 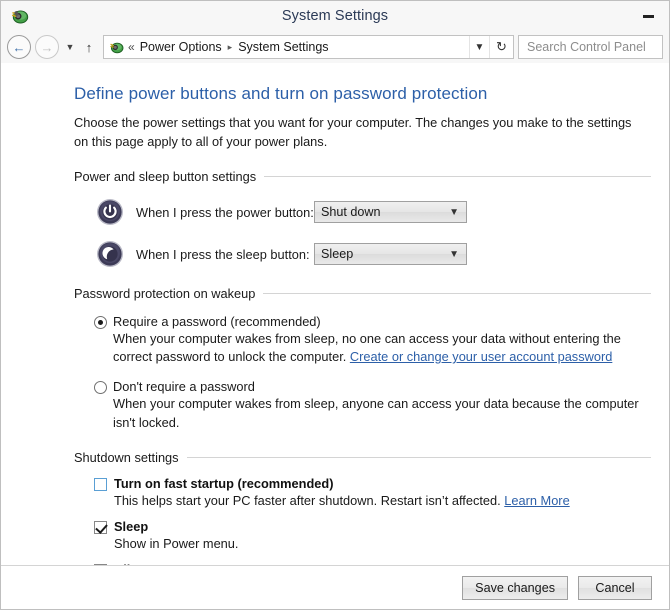 What do you see at coordinates (165, 177) in the screenshot?
I see `group-title-power-sleep: Power and sleep button settings` at bounding box center [165, 177].